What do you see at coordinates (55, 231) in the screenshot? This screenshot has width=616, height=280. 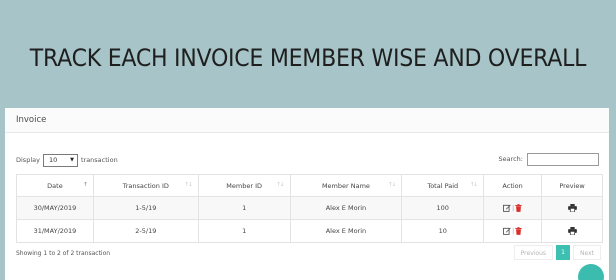 I see `cell-date: 31/MAY/2019` at bounding box center [55, 231].